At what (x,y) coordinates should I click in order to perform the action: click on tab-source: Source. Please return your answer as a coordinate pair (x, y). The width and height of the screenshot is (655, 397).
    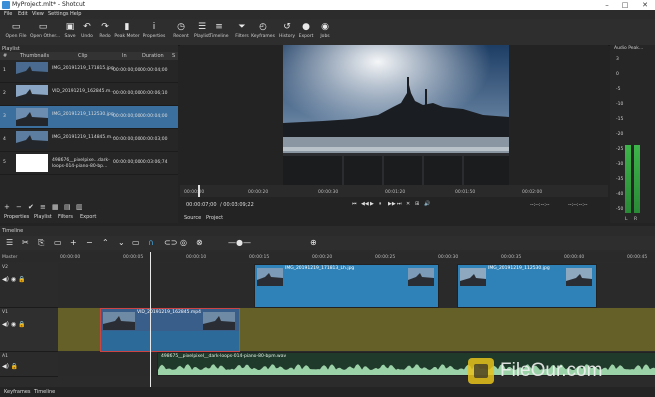
    Looking at the image, I should click on (192, 218).